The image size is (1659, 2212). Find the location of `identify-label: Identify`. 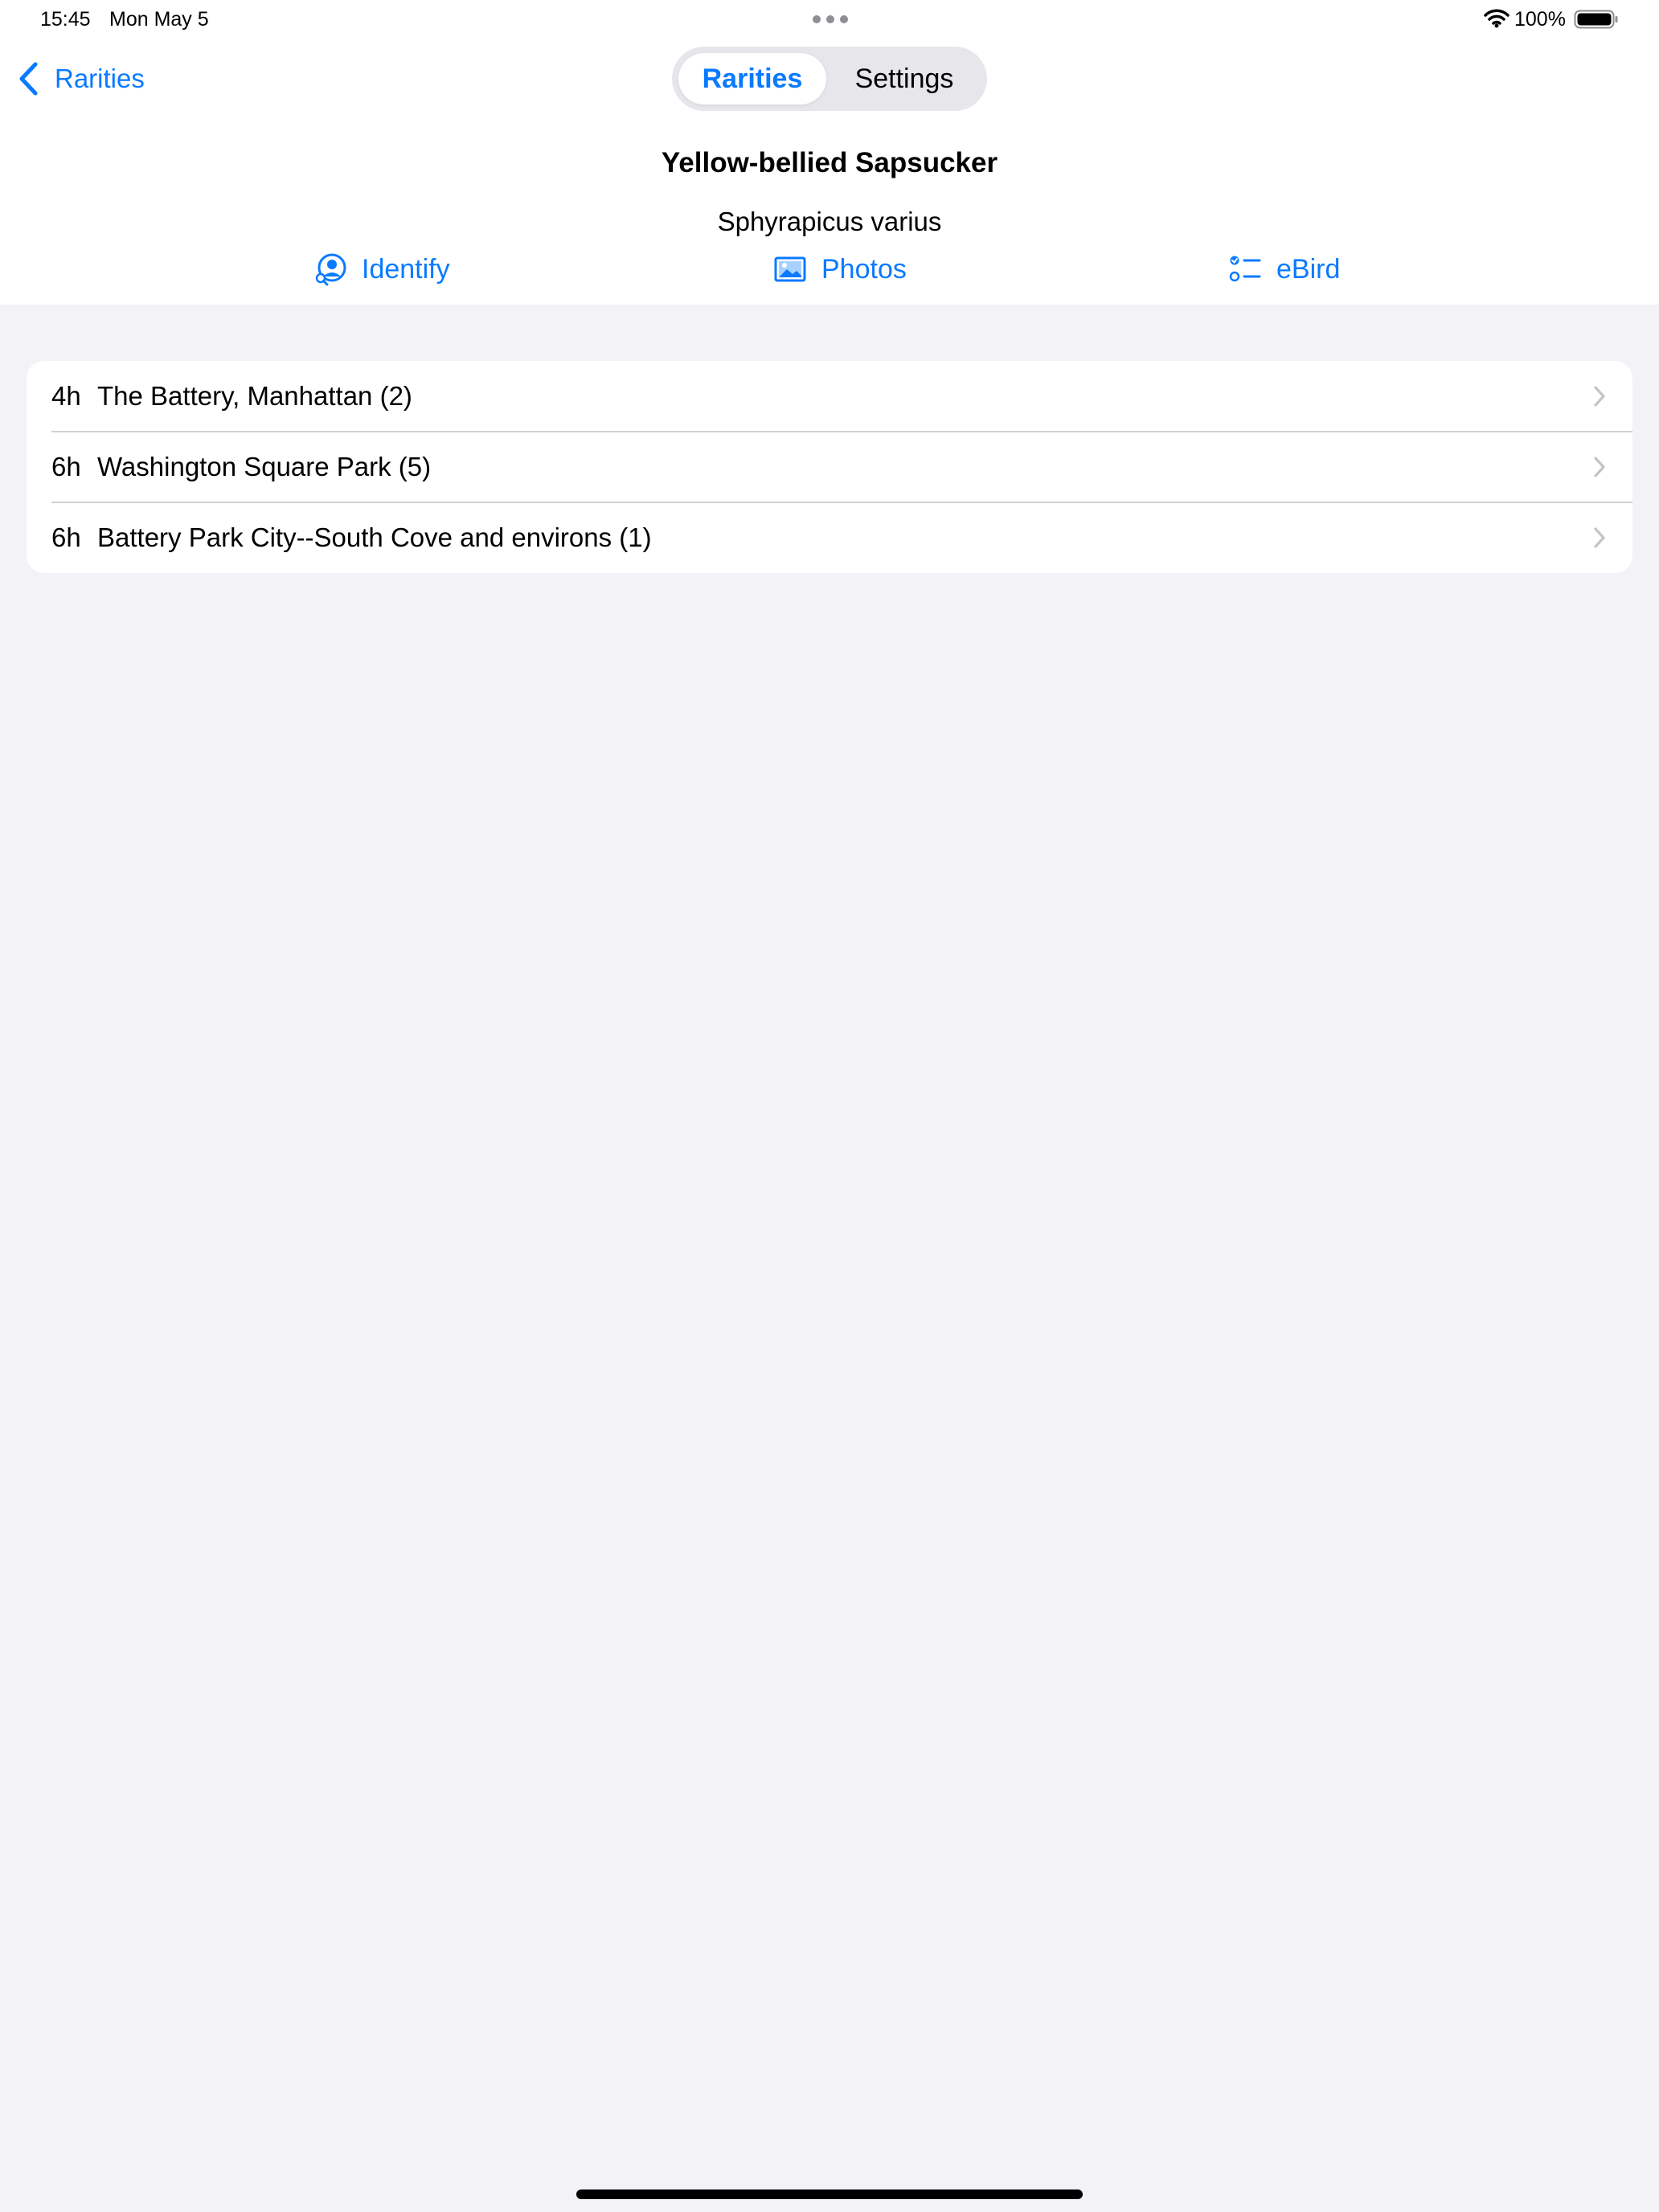

identify-label: Identify is located at coordinates (406, 269).